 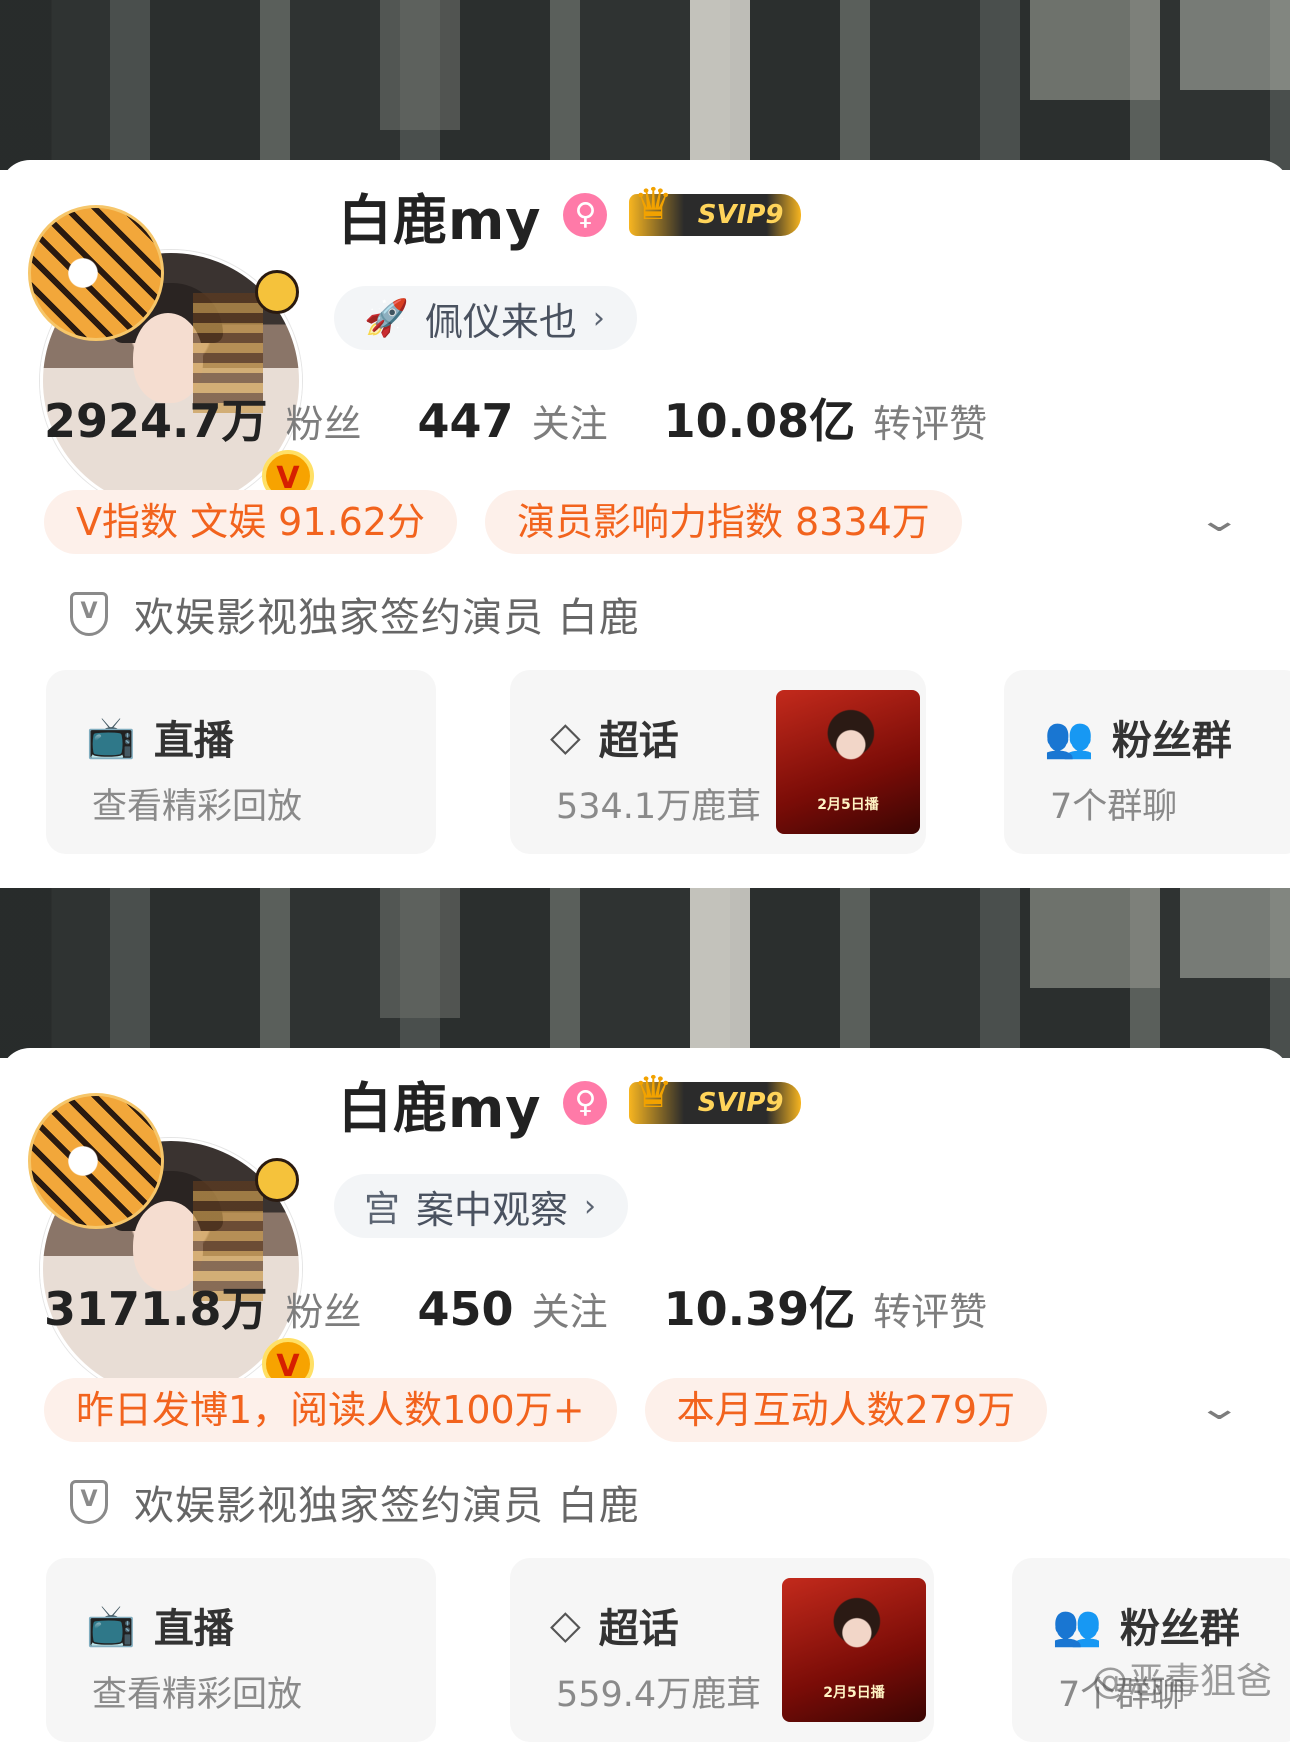 I want to click on stat-value: 10.39亿, so click(x=759, y=1309).